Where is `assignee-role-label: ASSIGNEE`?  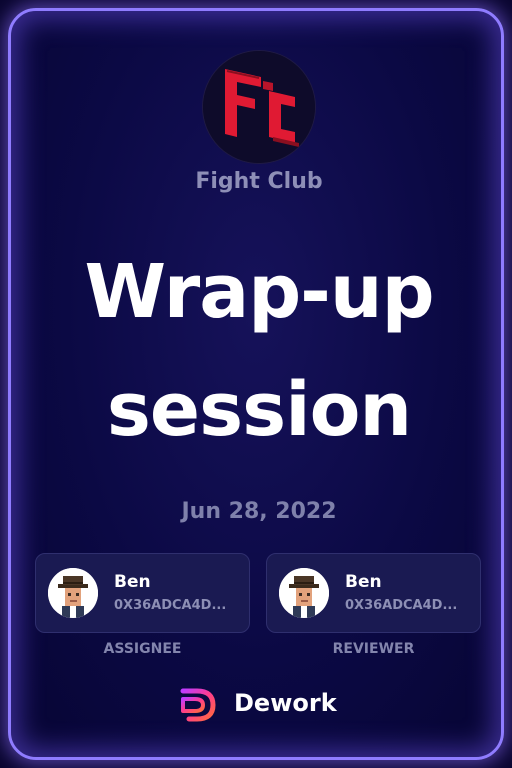 assignee-role-label: ASSIGNEE is located at coordinates (142, 649).